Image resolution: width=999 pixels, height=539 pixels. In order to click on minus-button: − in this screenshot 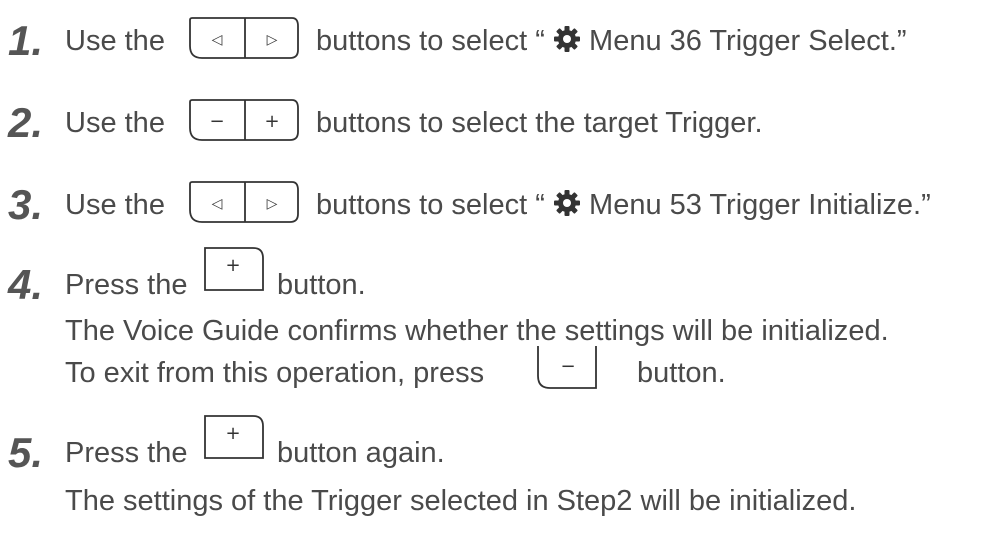, I will do `click(568, 367)`.